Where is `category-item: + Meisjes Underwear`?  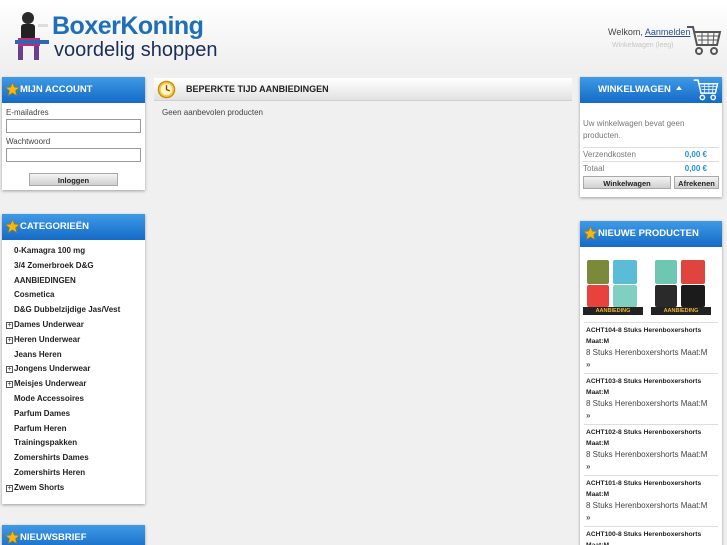 category-item: + Meisjes Underwear is located at coordinates (75, 384).